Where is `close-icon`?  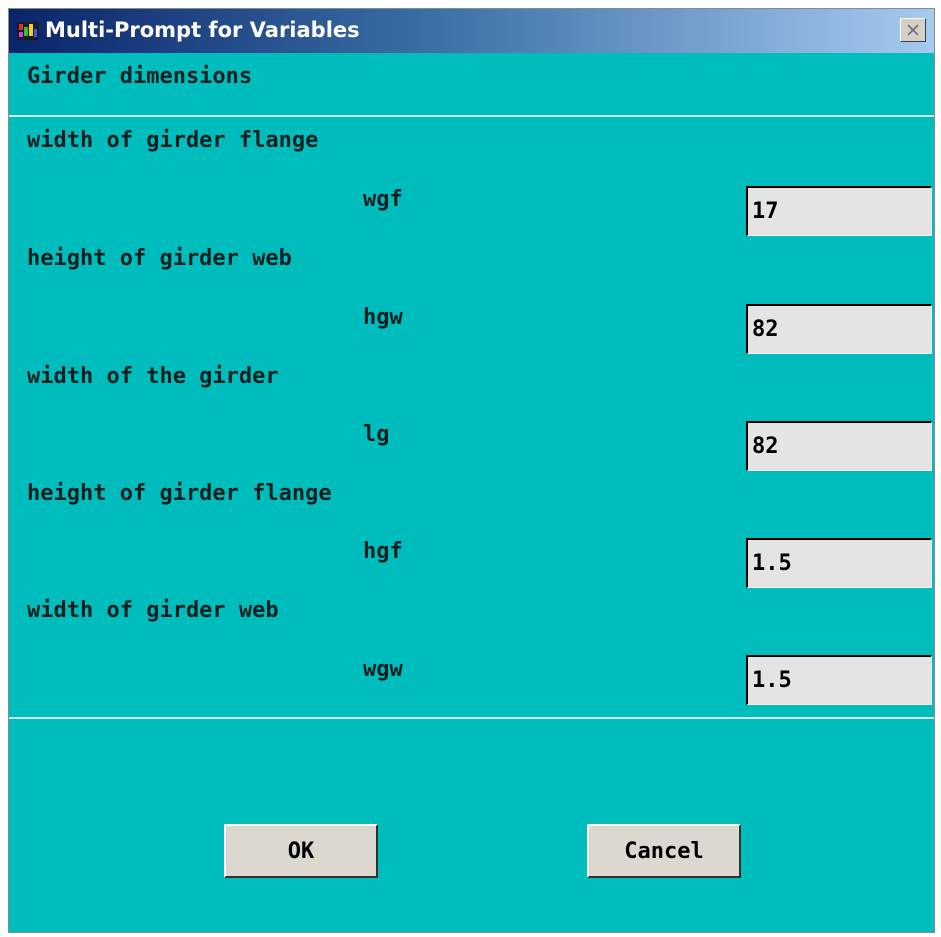
close-icon is located at coordinates (913, 30).